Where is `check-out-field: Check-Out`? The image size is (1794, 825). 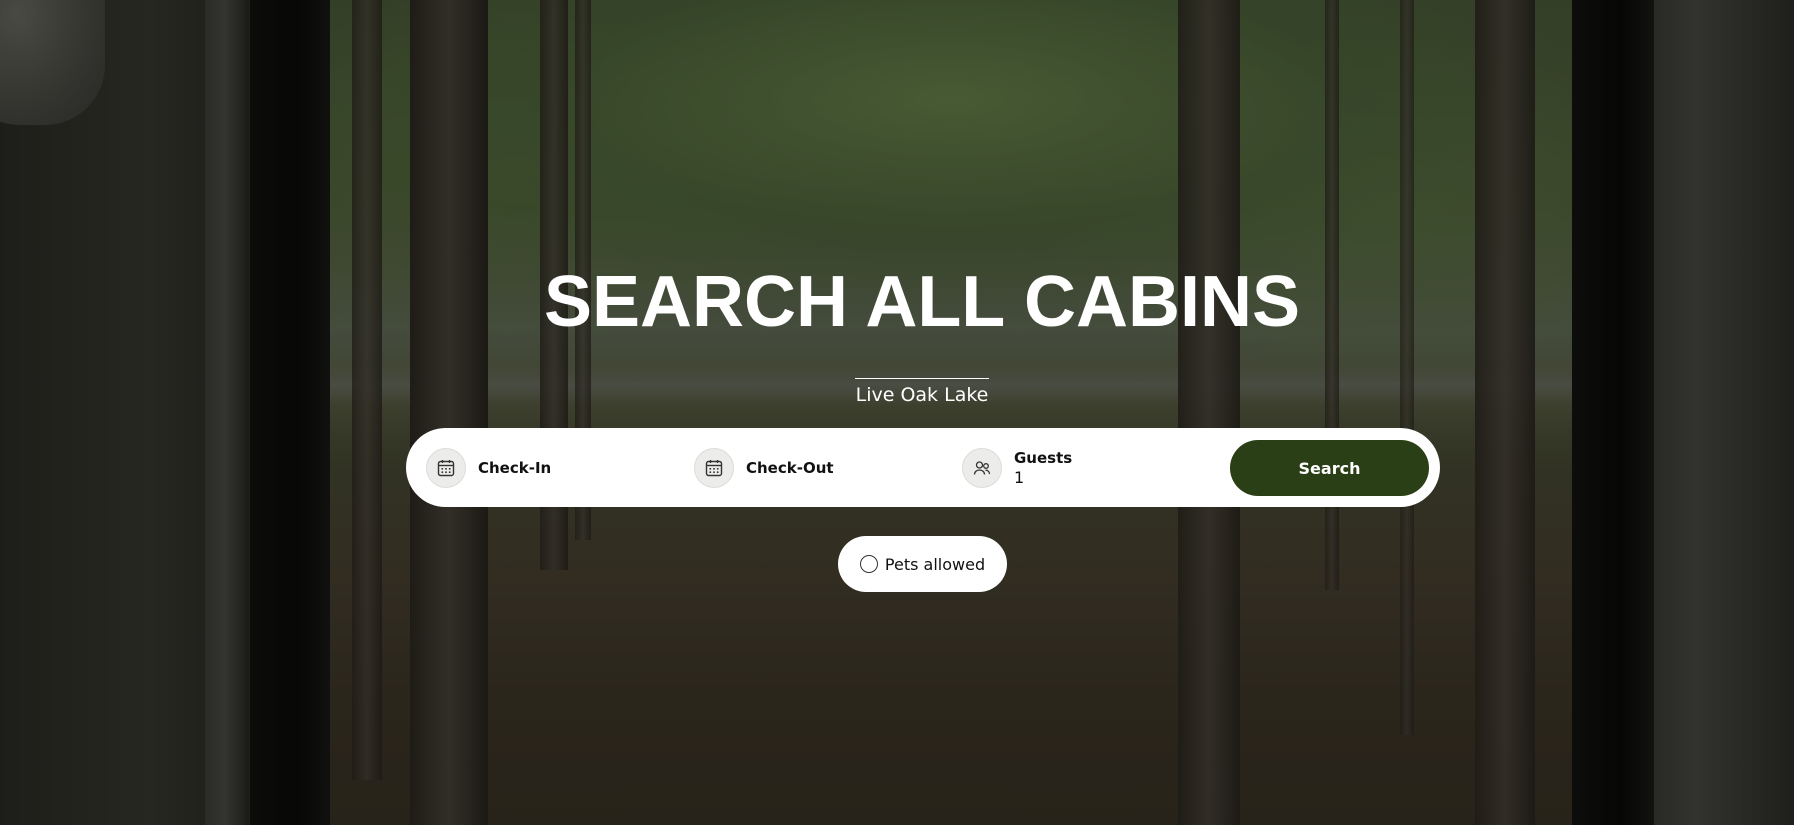 check-out-field: Check-Out is located at coordinates (814, 468).